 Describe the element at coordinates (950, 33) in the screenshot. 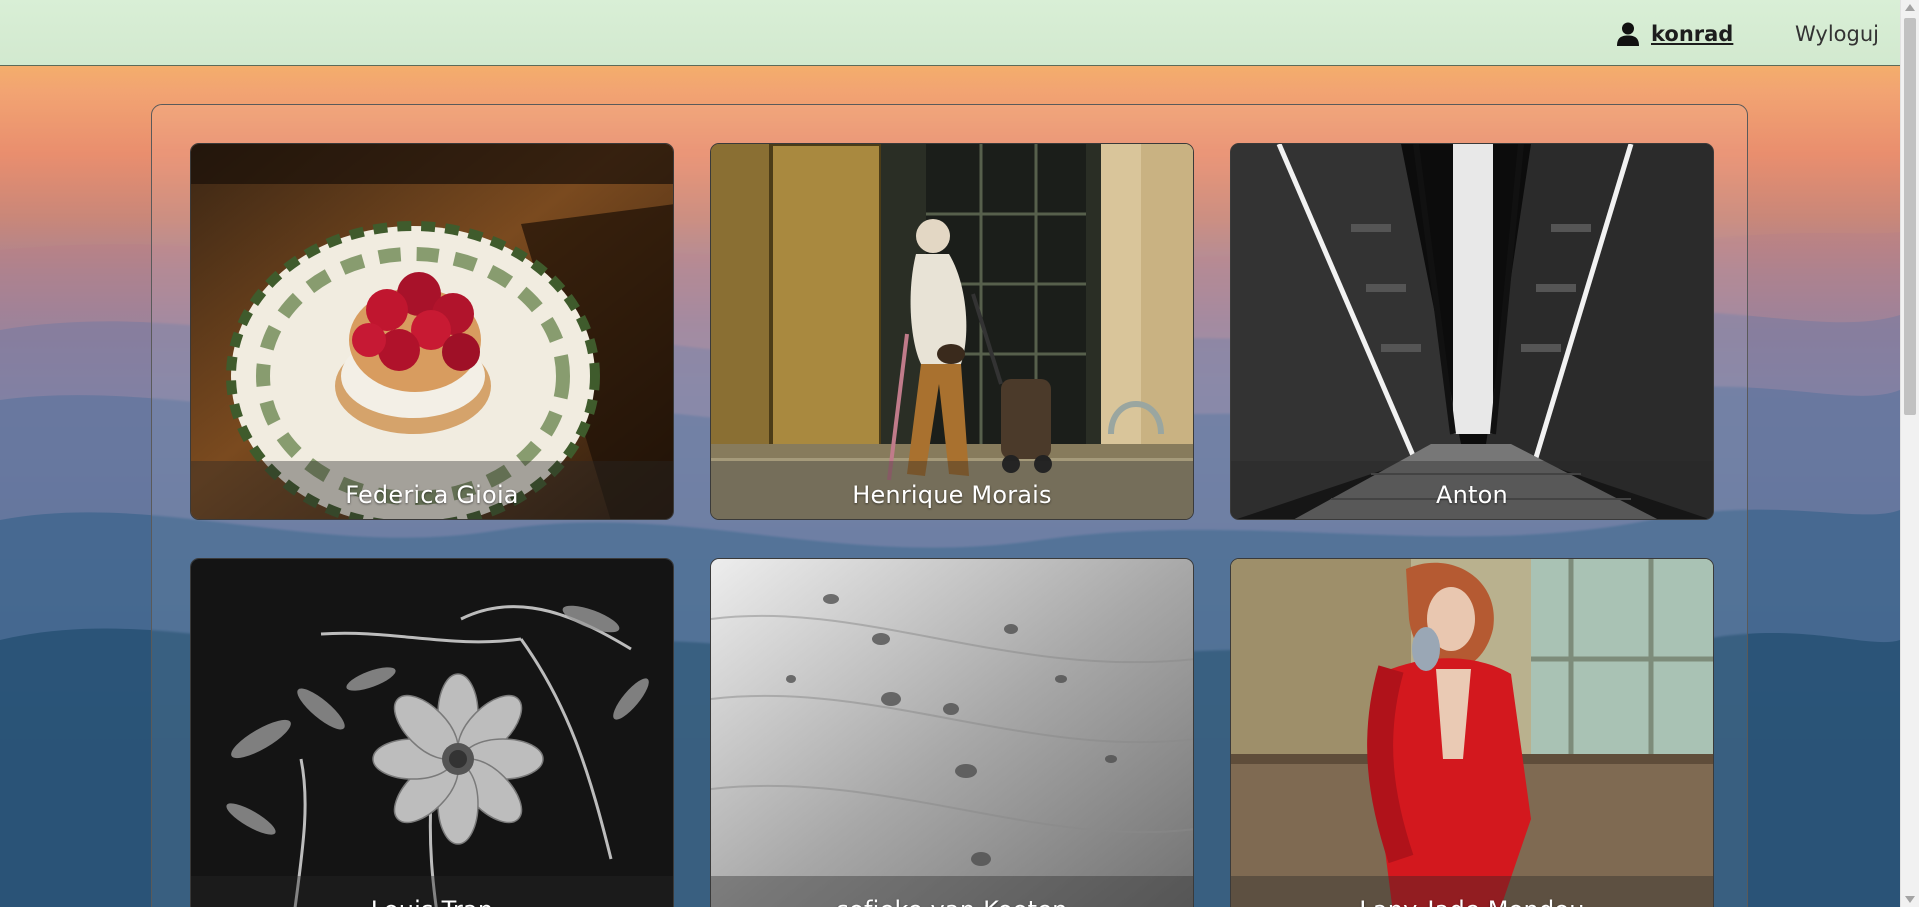

I see `top-navbar: konrad Wyloguj` at that location.